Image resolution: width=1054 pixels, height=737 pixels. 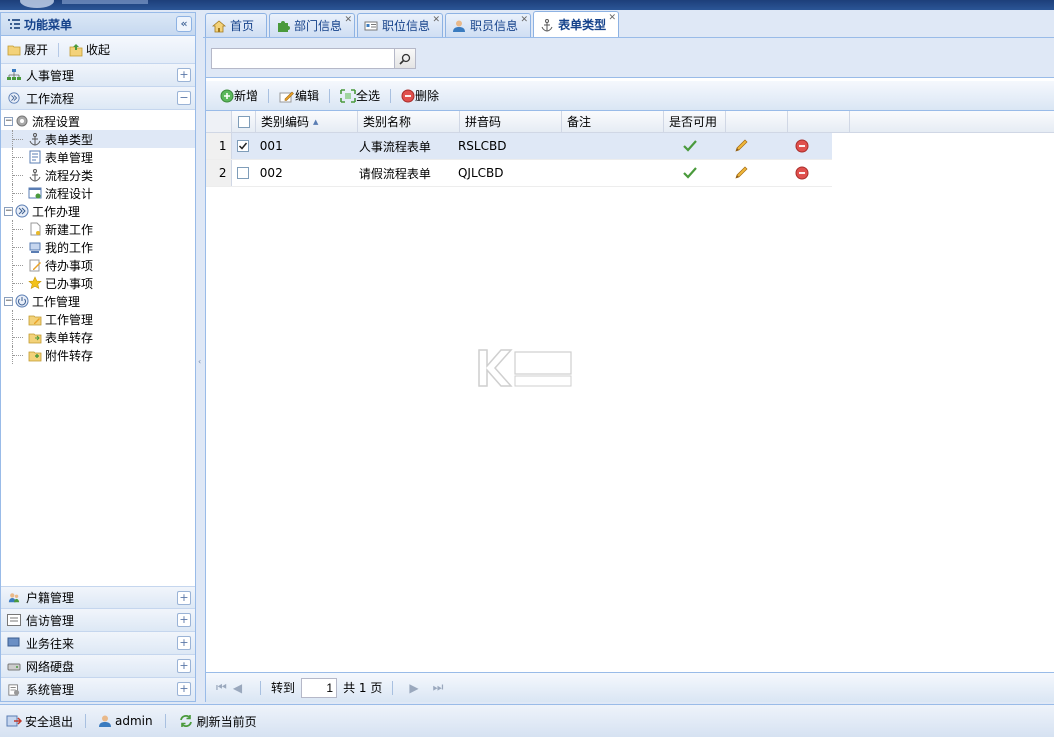 What do you see at coordinates (14, 74) in the screenshot?
I see `org-chart-icon` at bounding box center [14, 74].